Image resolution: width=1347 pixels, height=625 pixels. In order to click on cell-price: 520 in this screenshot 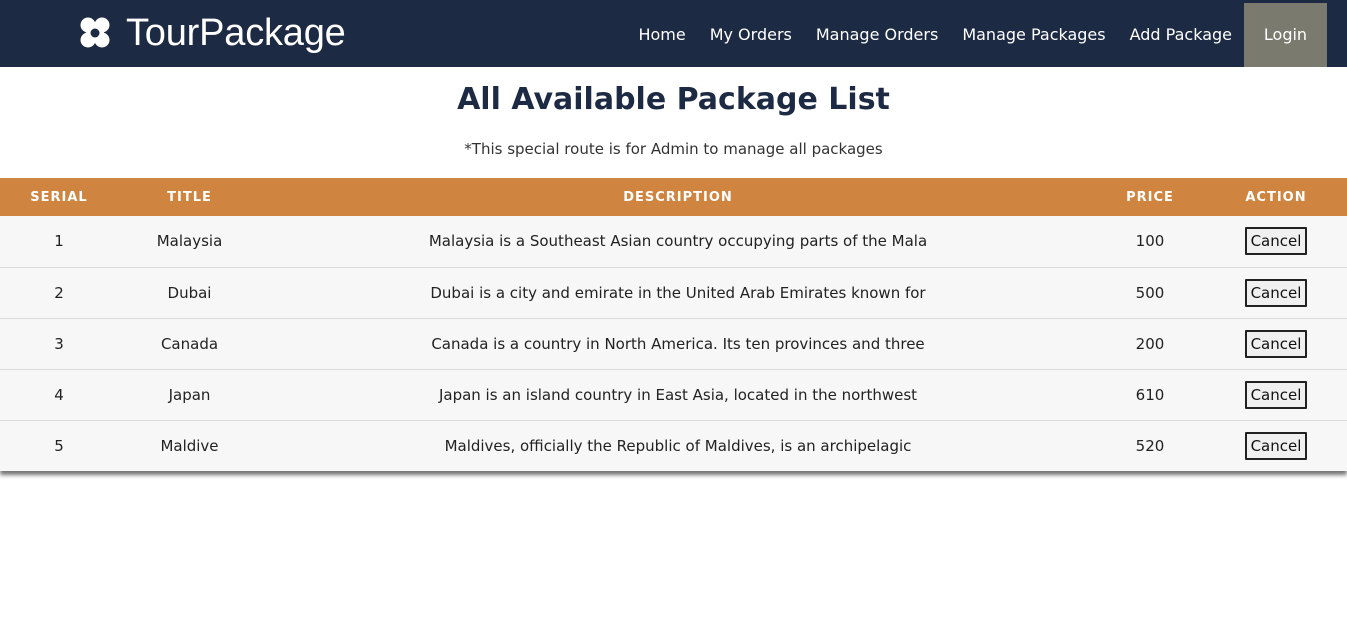, I will do `click(1150, 445)`.